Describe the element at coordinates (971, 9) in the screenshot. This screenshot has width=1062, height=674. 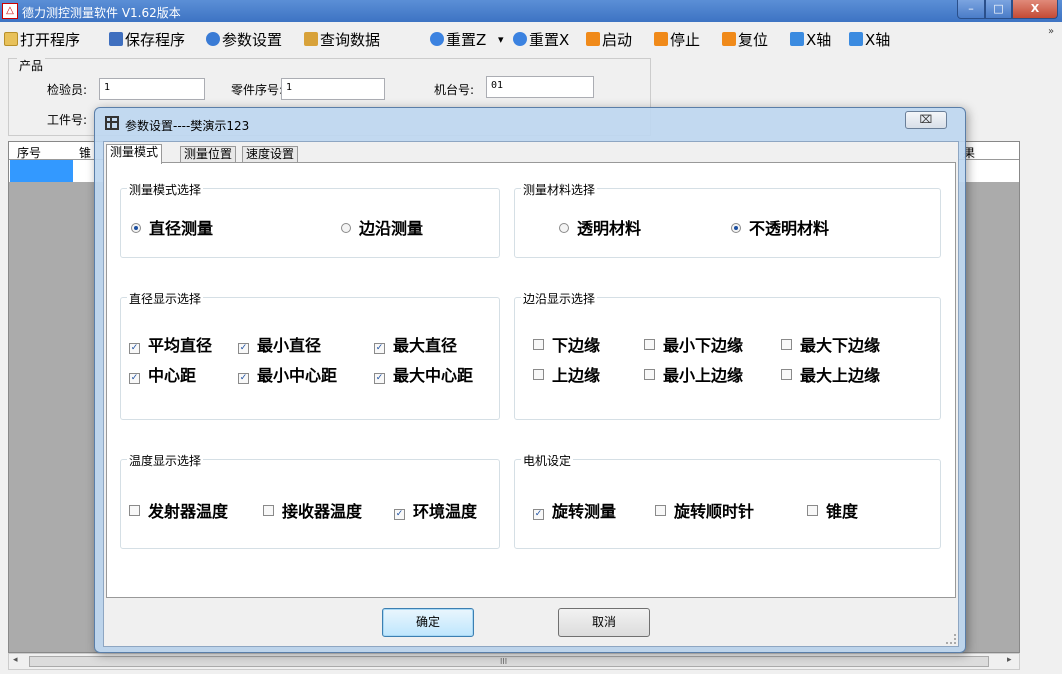
I see `minimize-button: –` at that location.